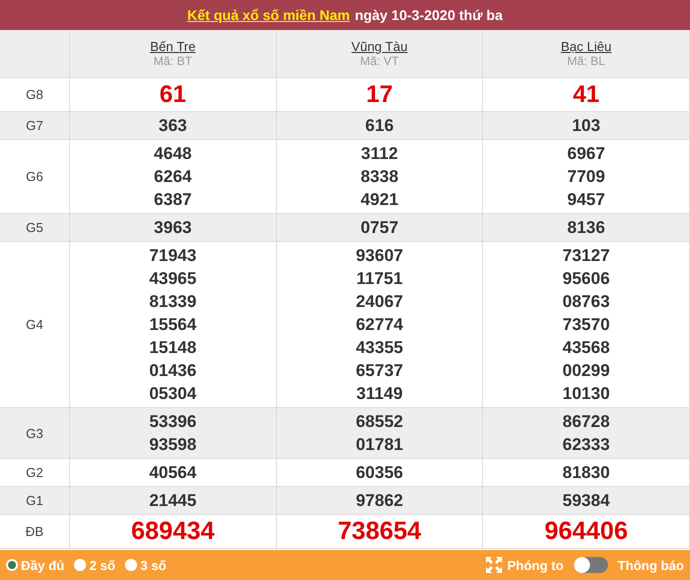 Image resolution: width=690 pixels, height=580 pixels. I want to click on result-number: 738654, so click(380, 531).